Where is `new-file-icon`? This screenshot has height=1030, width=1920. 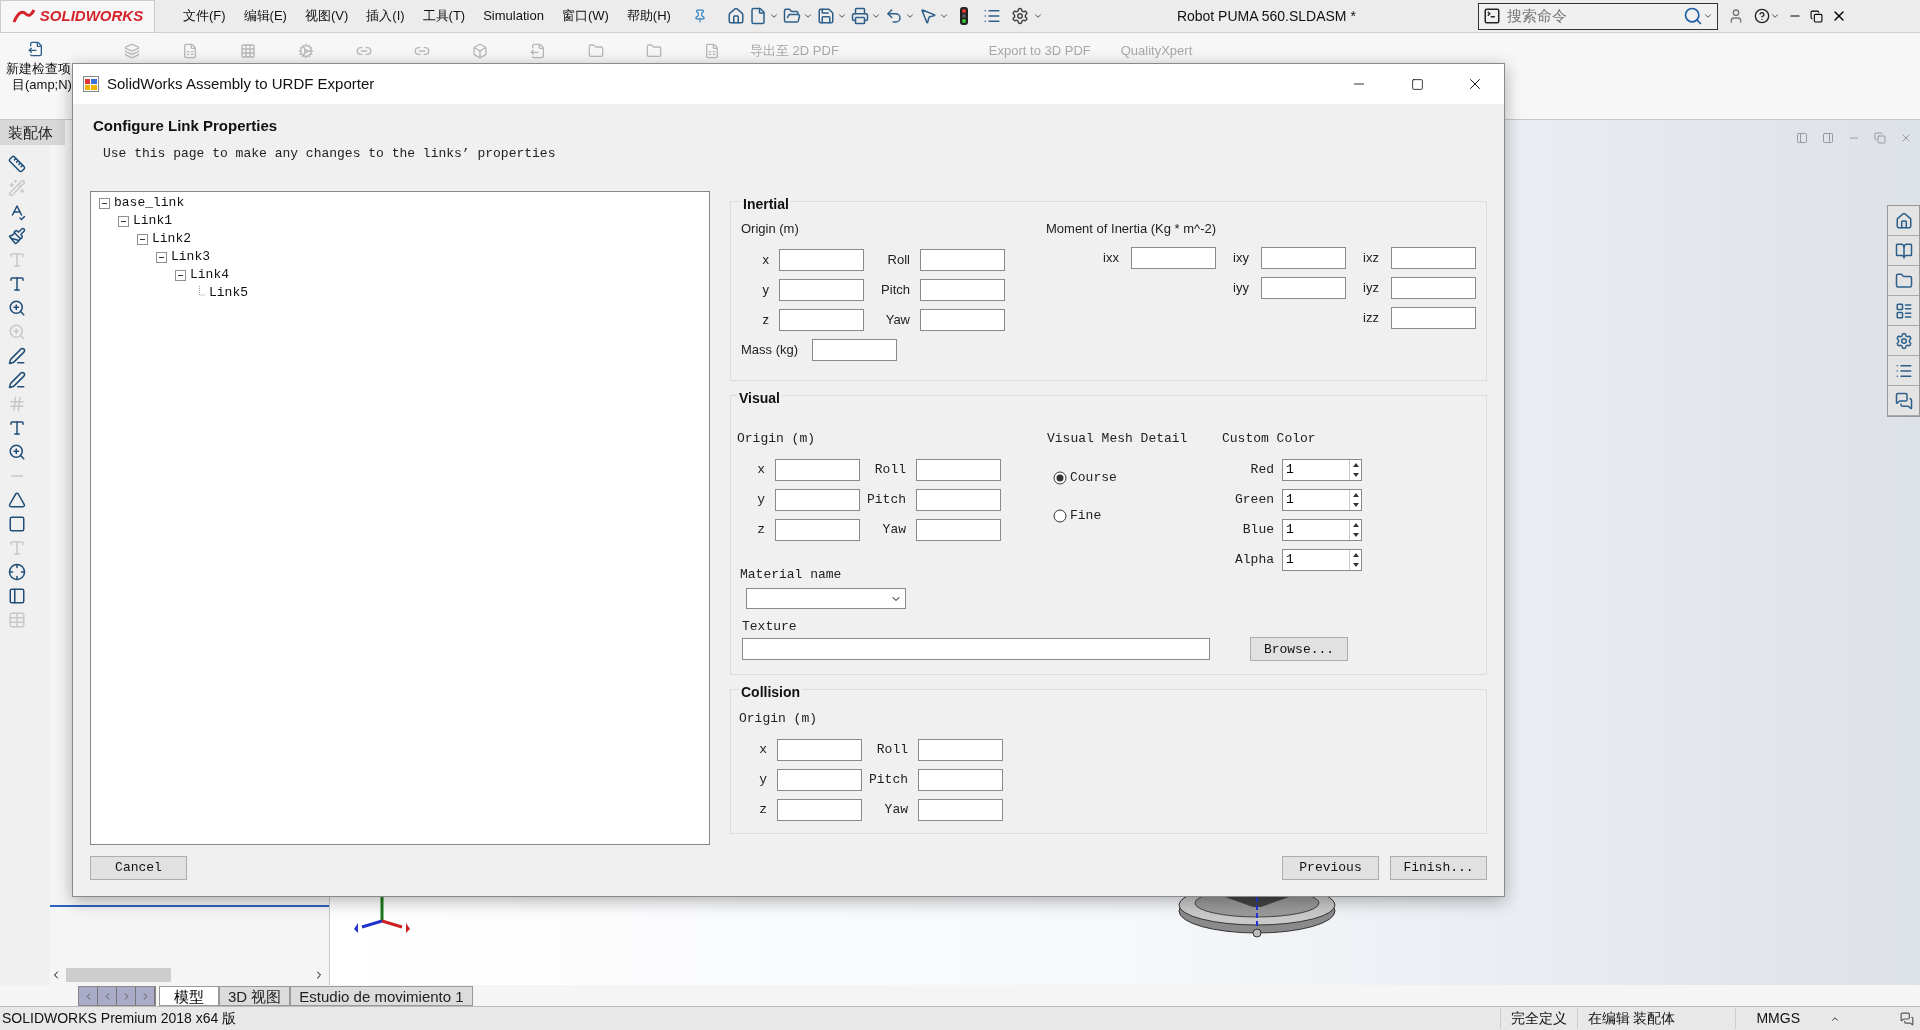 new-file-icon is located at coordinates (757, 16).